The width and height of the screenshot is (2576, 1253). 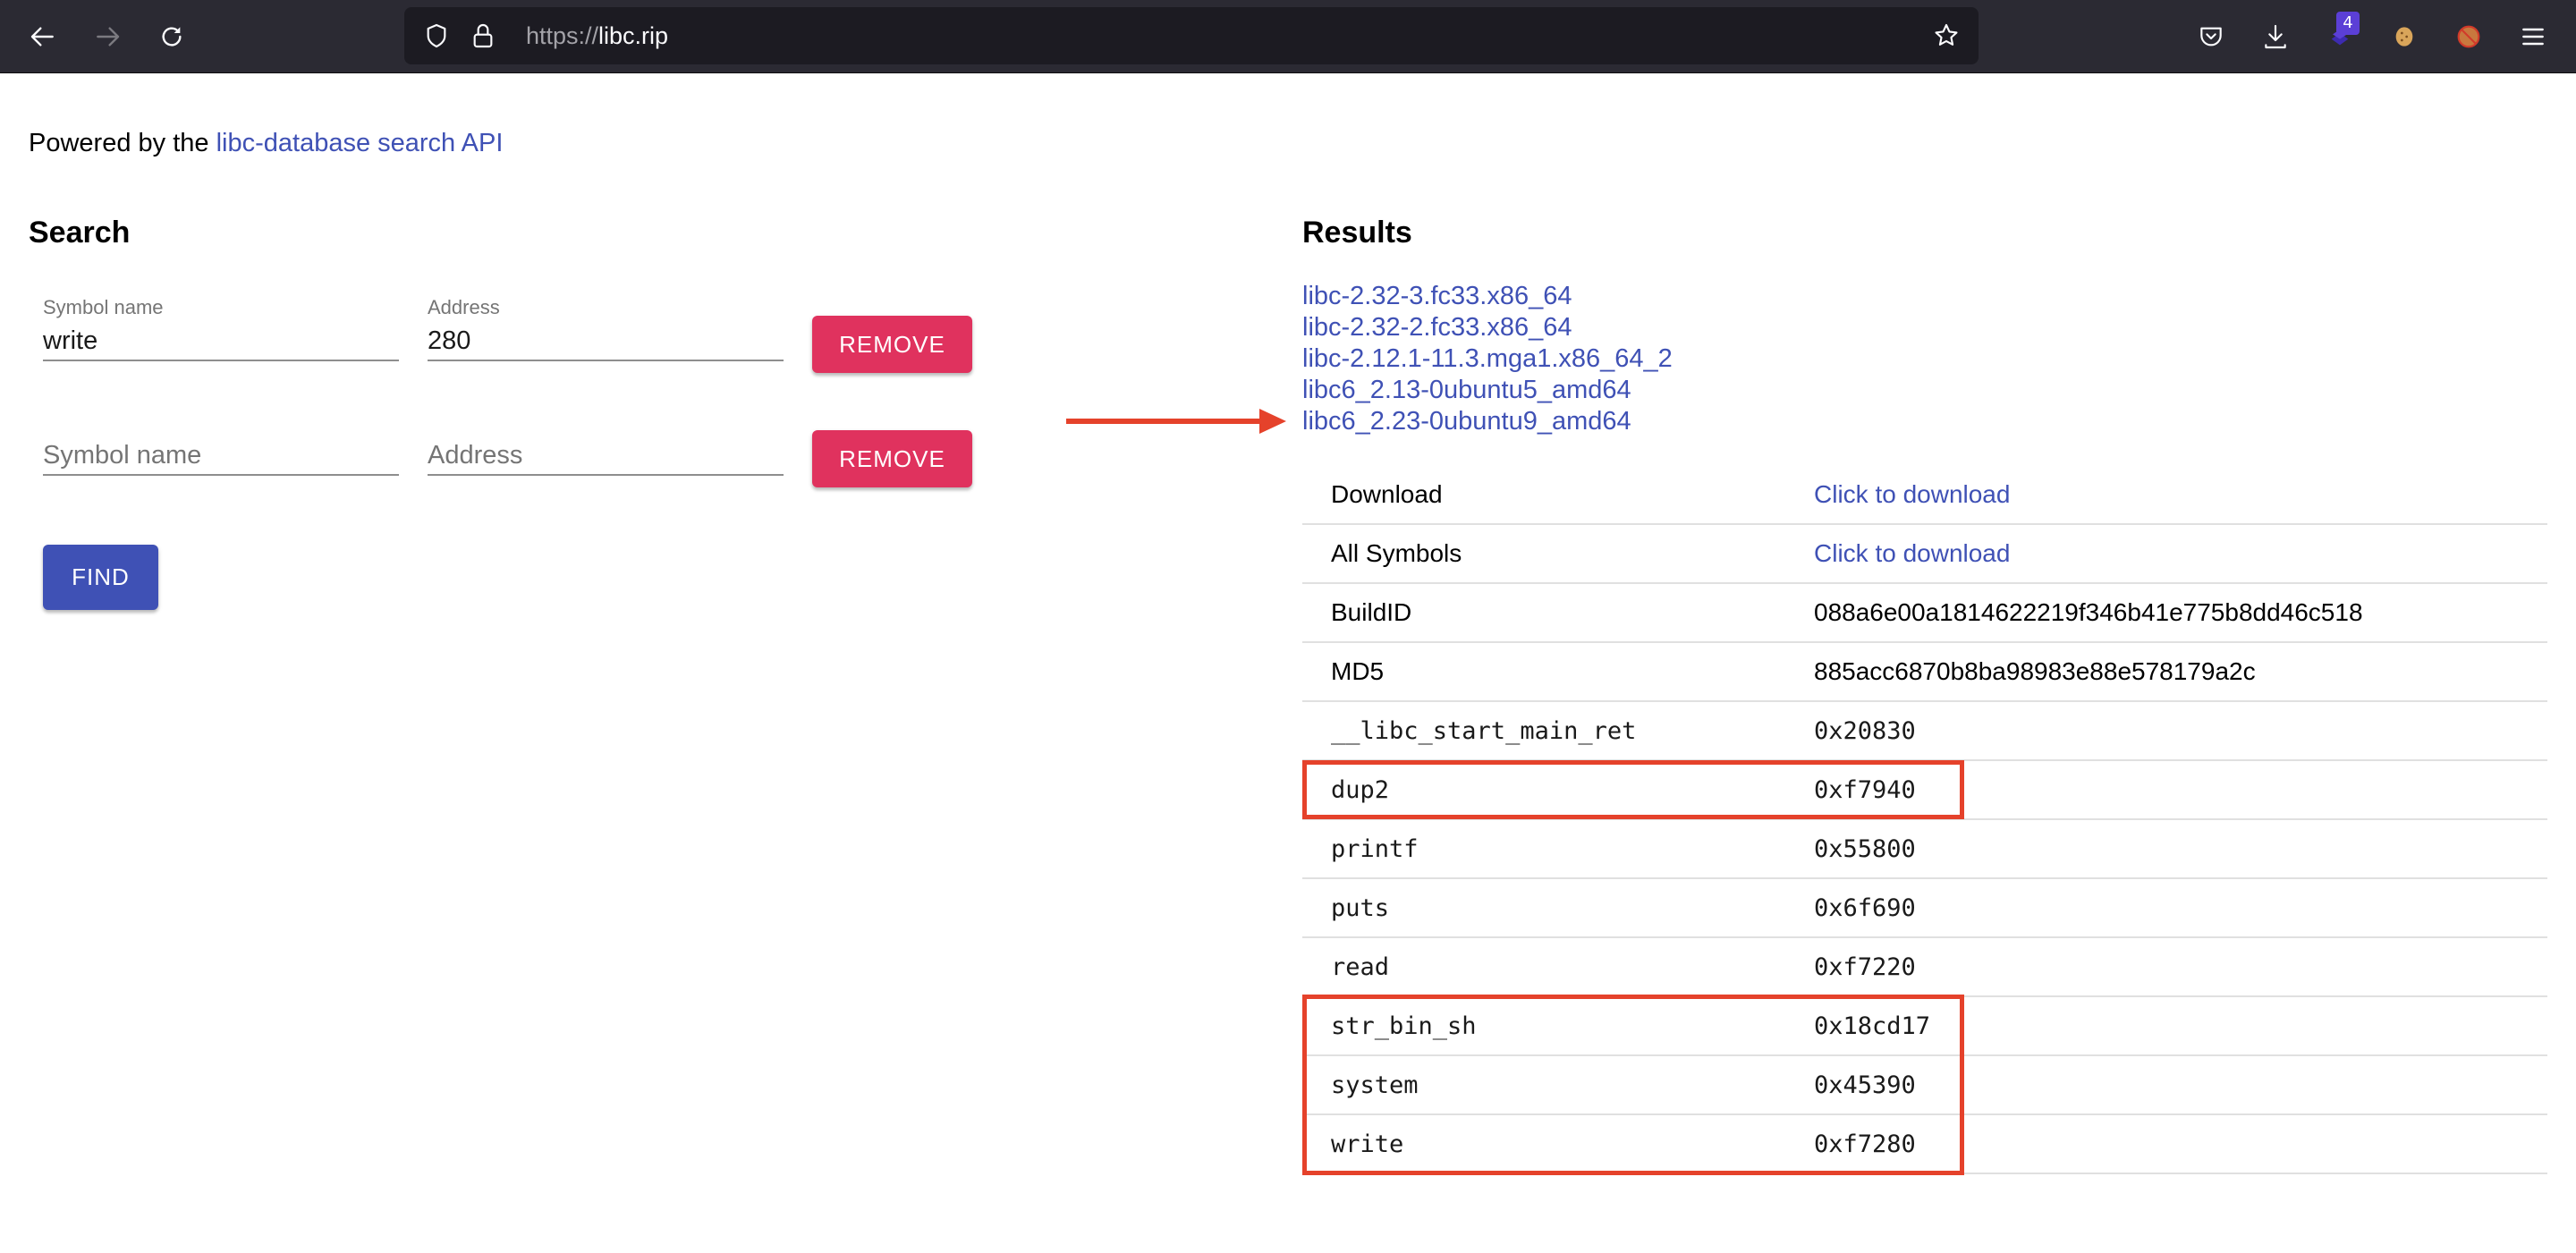 What do you see at coordinates (1558, 554) in the screenshot?
I see `info-key: All Symbols` at bounding box center [1558, 554].